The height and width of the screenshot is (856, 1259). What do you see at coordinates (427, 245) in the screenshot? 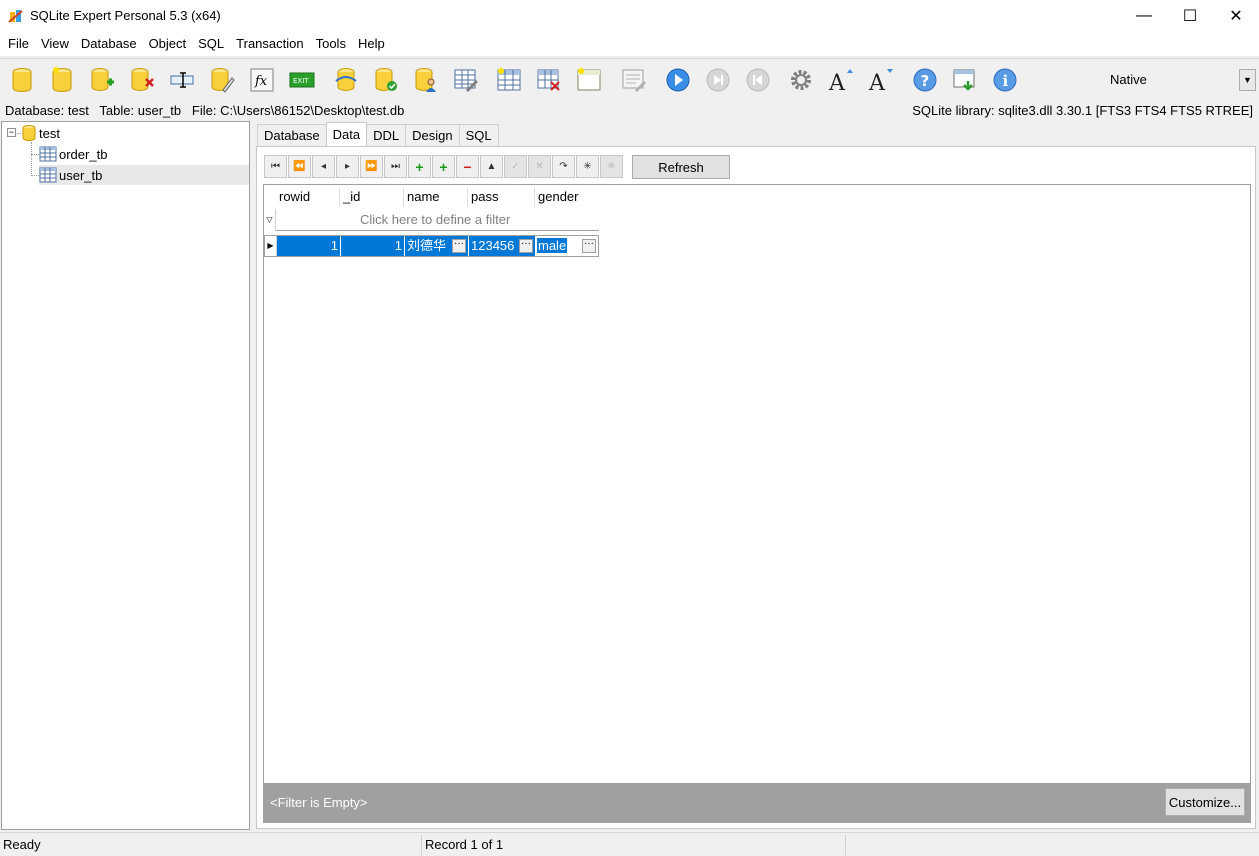
I see `cell-name-value: 刘德华` at bounding box center [427, 245].